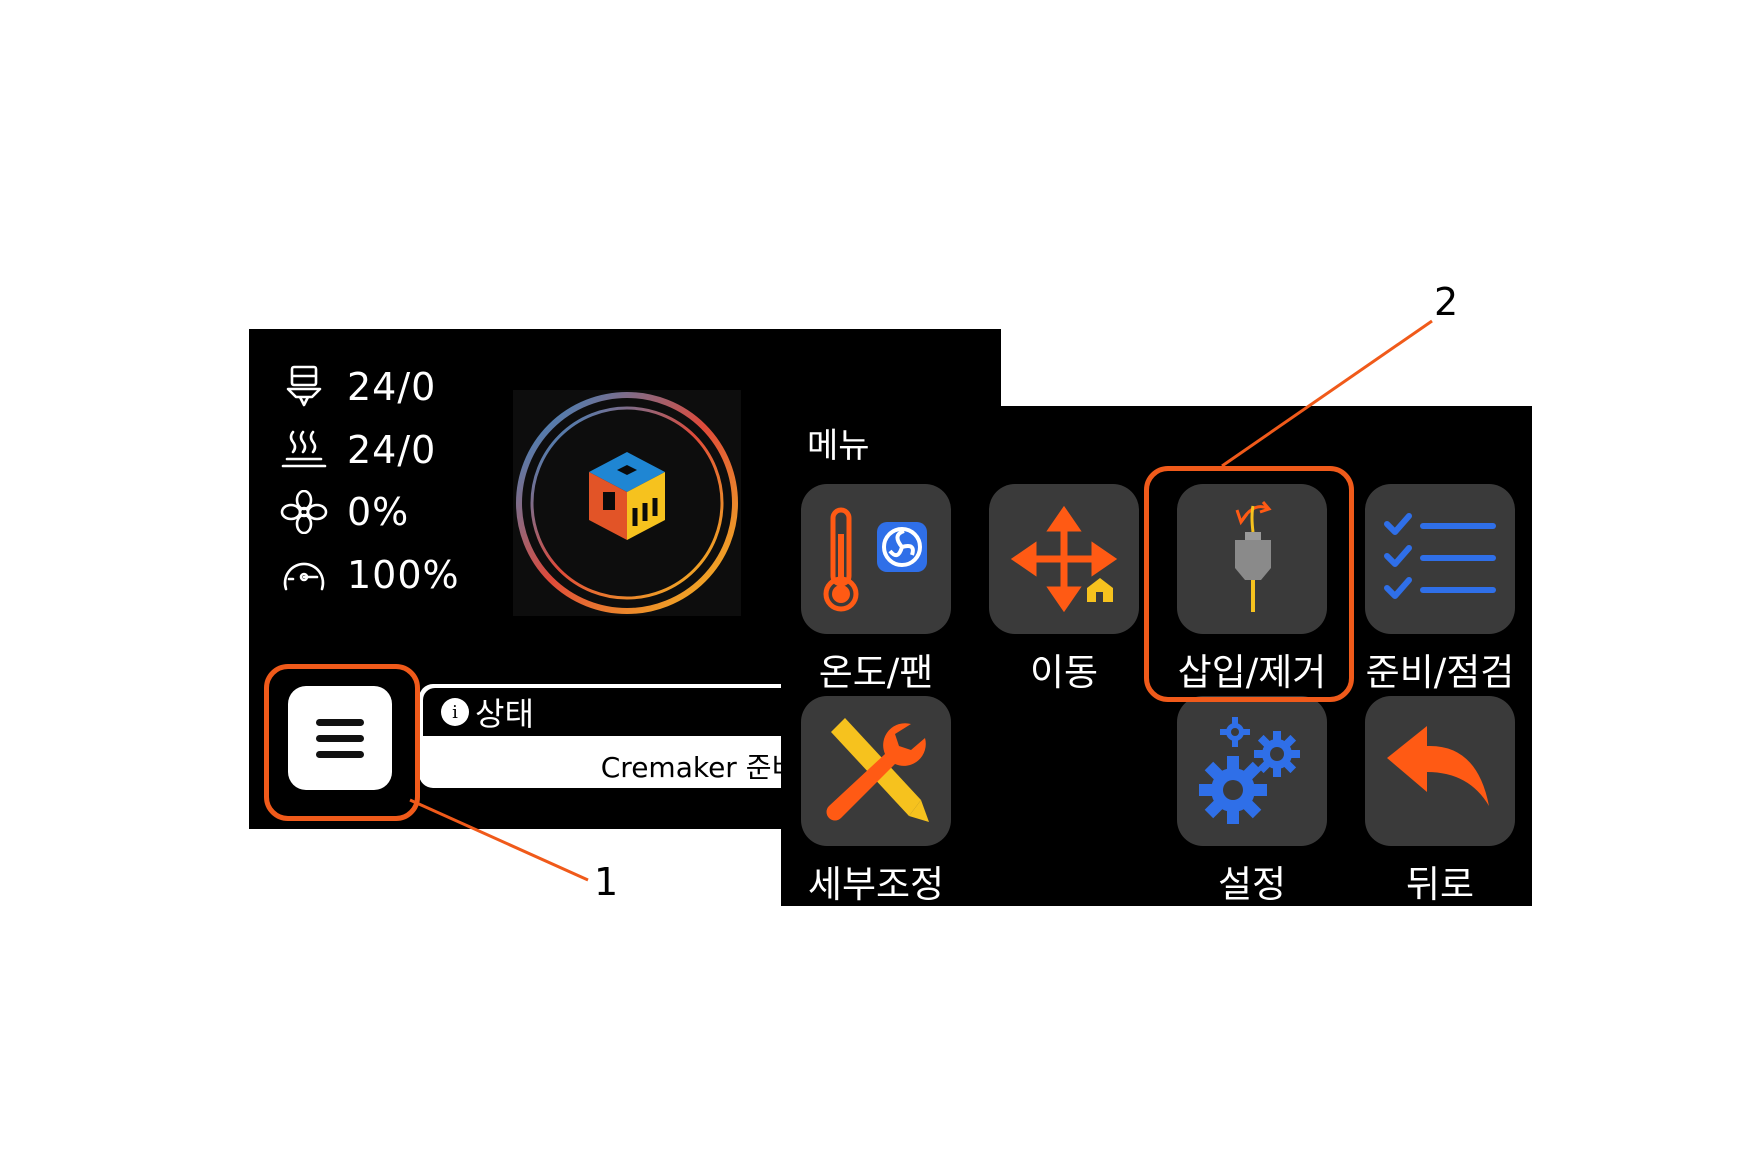 Image resolution: width=1748 pixels, height=1165 pixels. I want to click on fine-tune-button, so click(876, 771).